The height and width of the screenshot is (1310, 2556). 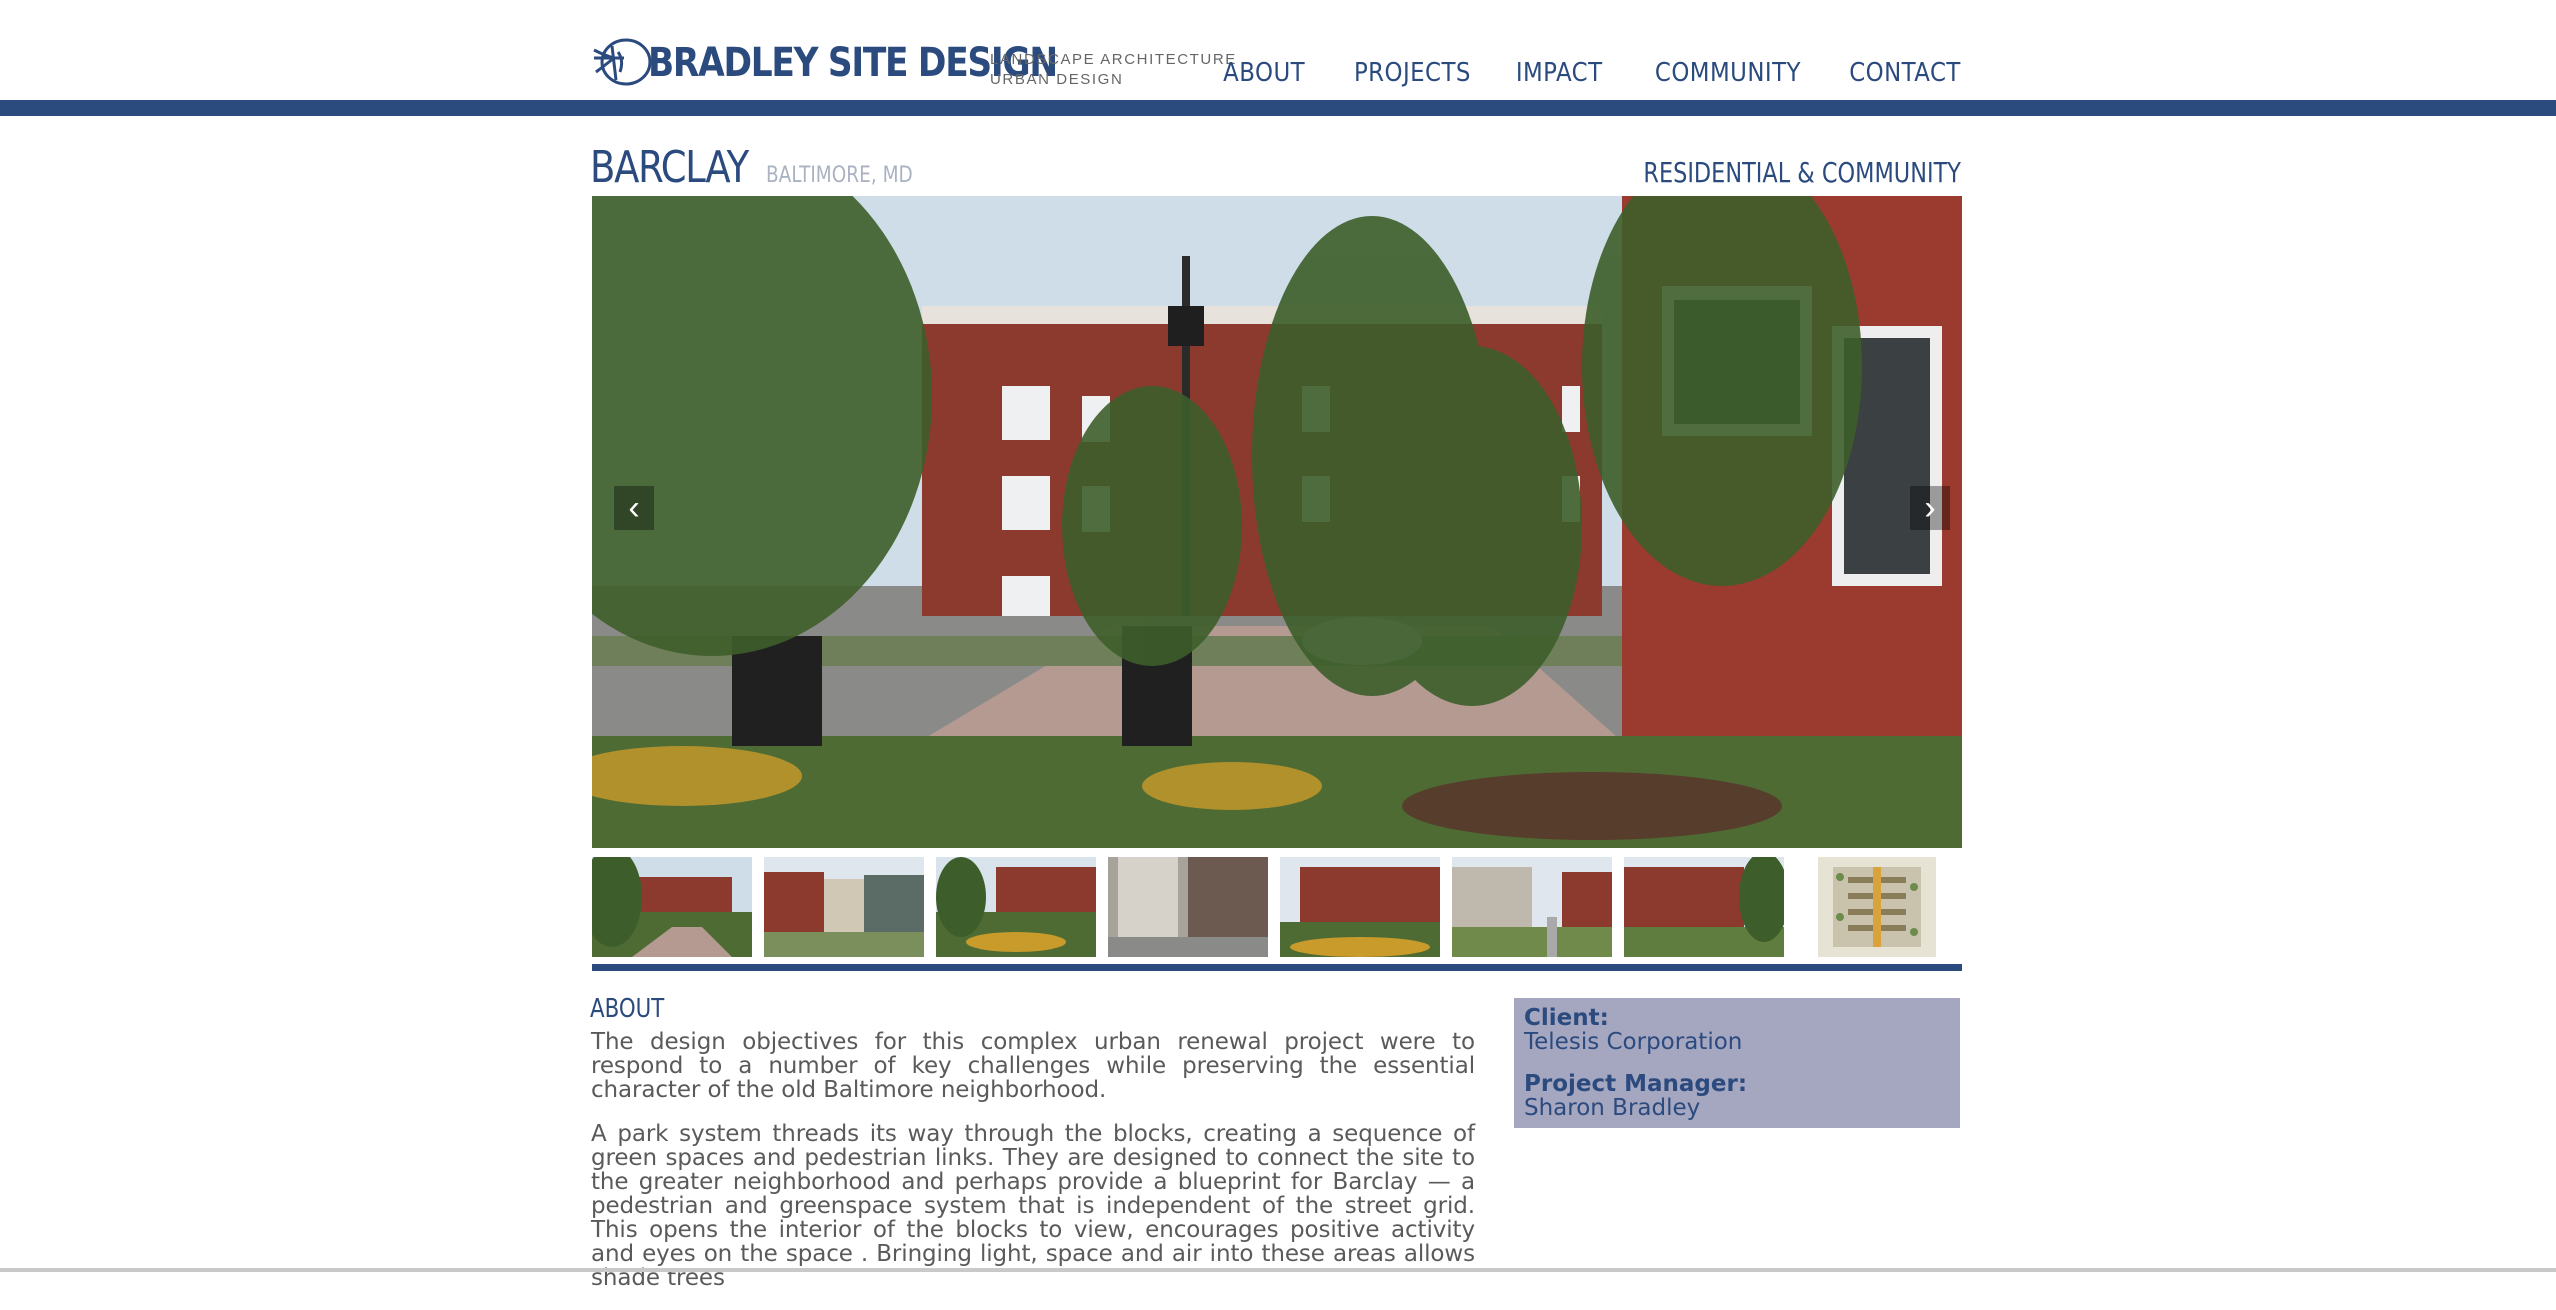 I want to click on tagline-line-1: LANDSCAPE ARCHITECTURE, so click(x=1113, y=59).